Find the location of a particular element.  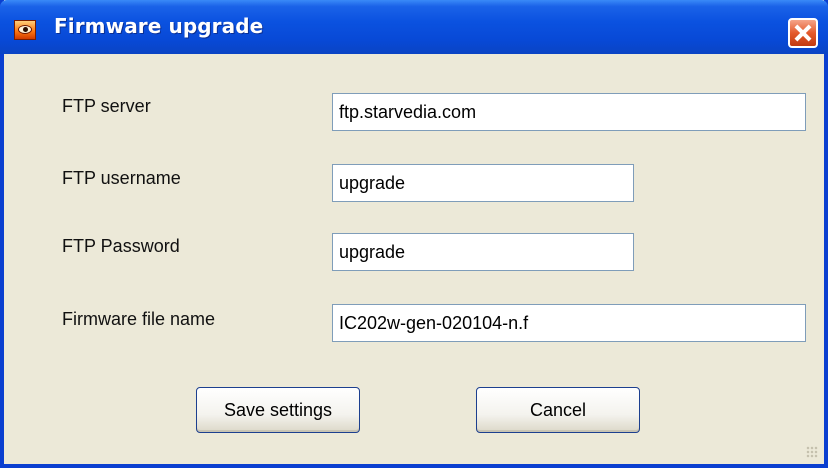

cancel-button: Cancel is located at coordinates (558, 410).